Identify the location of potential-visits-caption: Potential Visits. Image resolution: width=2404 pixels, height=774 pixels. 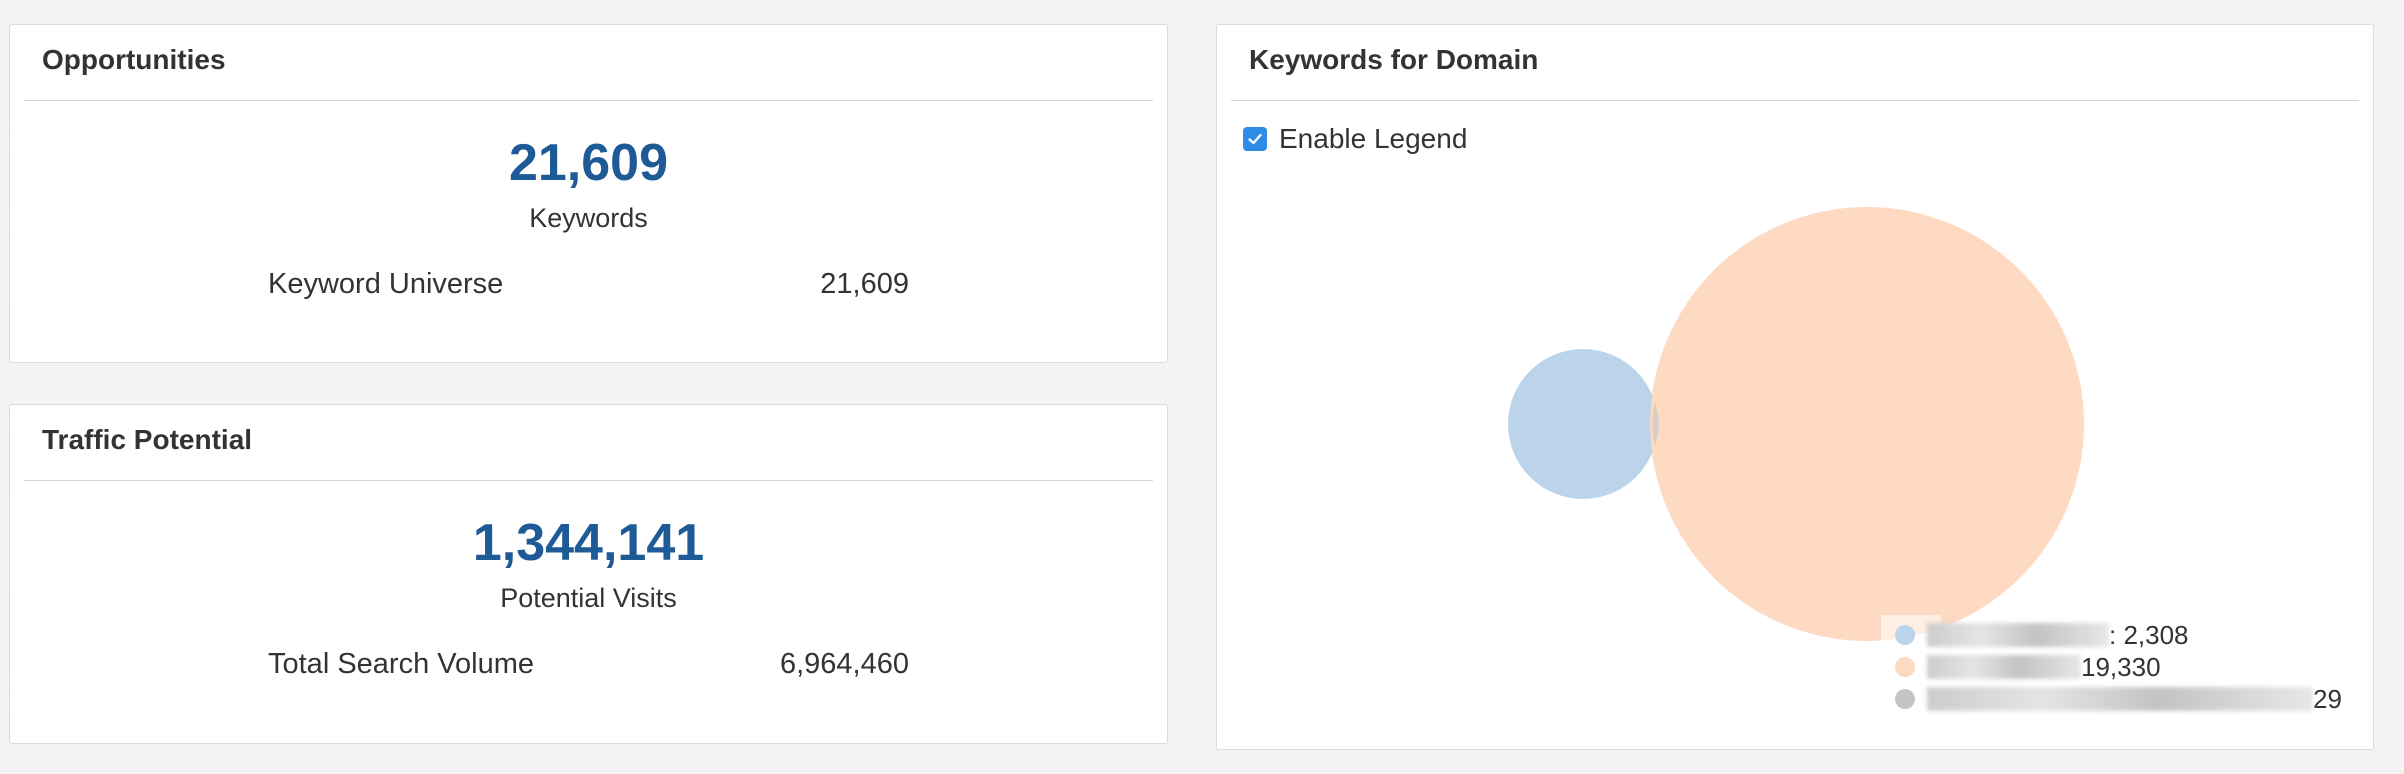
(588, 598).